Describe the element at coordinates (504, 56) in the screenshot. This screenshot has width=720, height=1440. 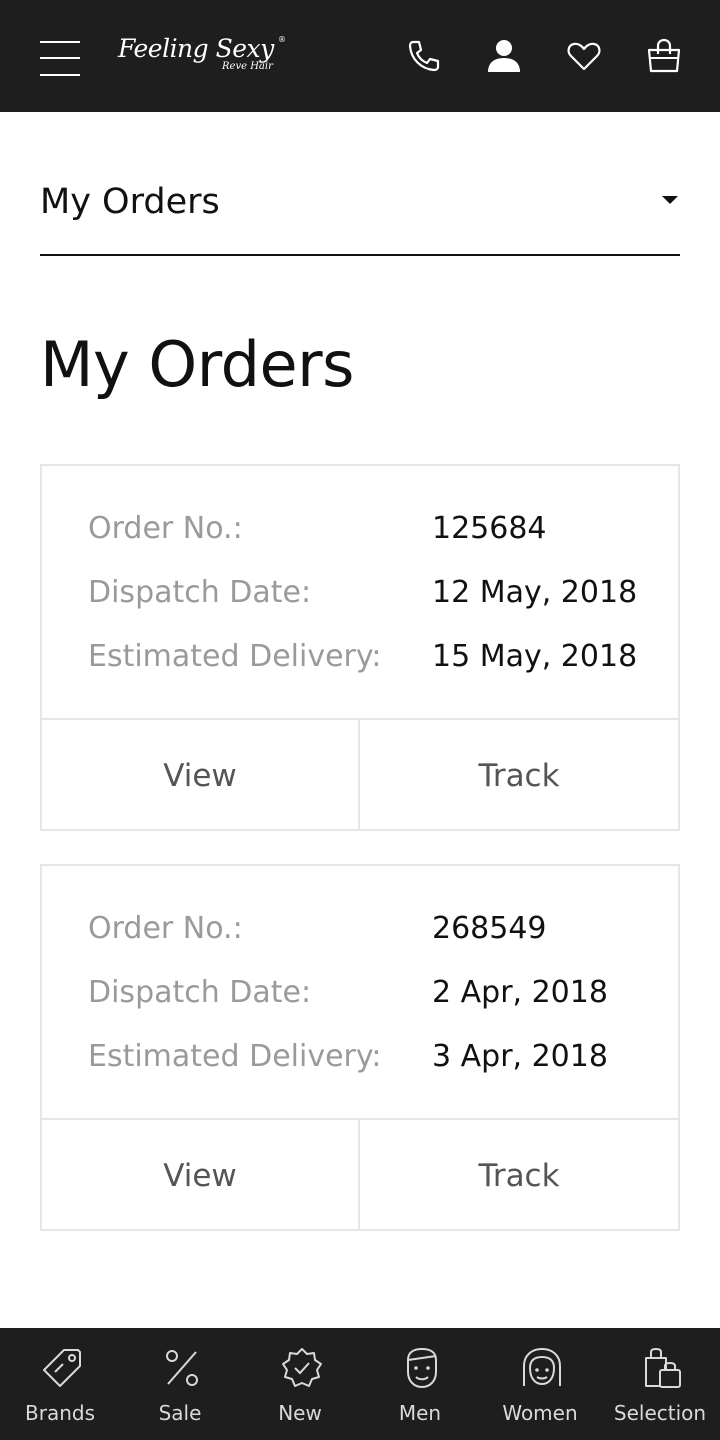
I see `user-icon` at that location.